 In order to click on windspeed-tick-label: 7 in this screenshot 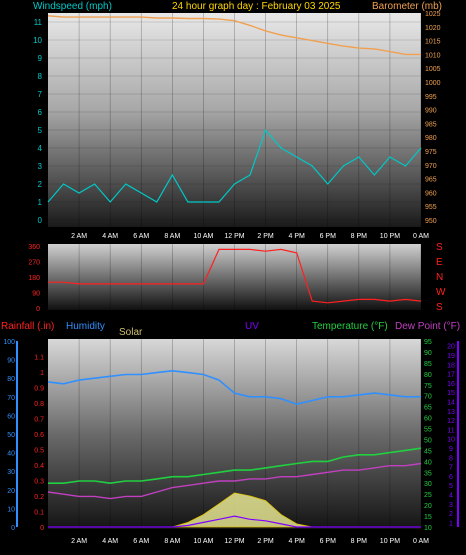, I will do `click(40, 94)`.